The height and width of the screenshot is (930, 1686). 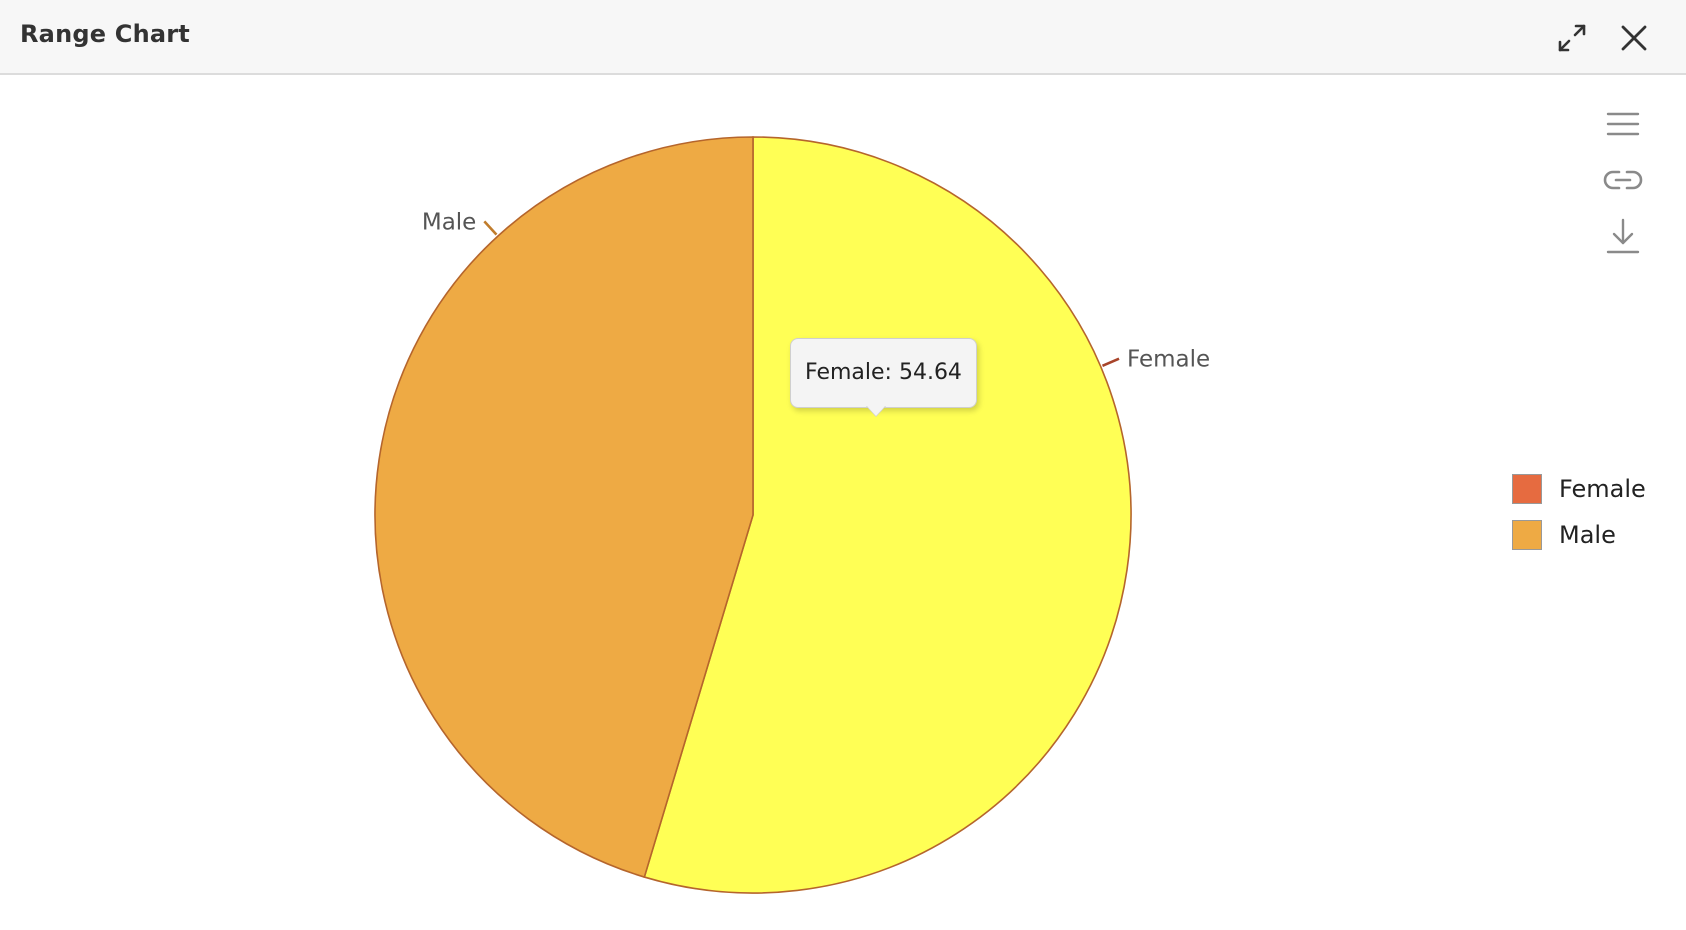 I want to click on slice-label-female: Female, so click(x=1168, y=360).